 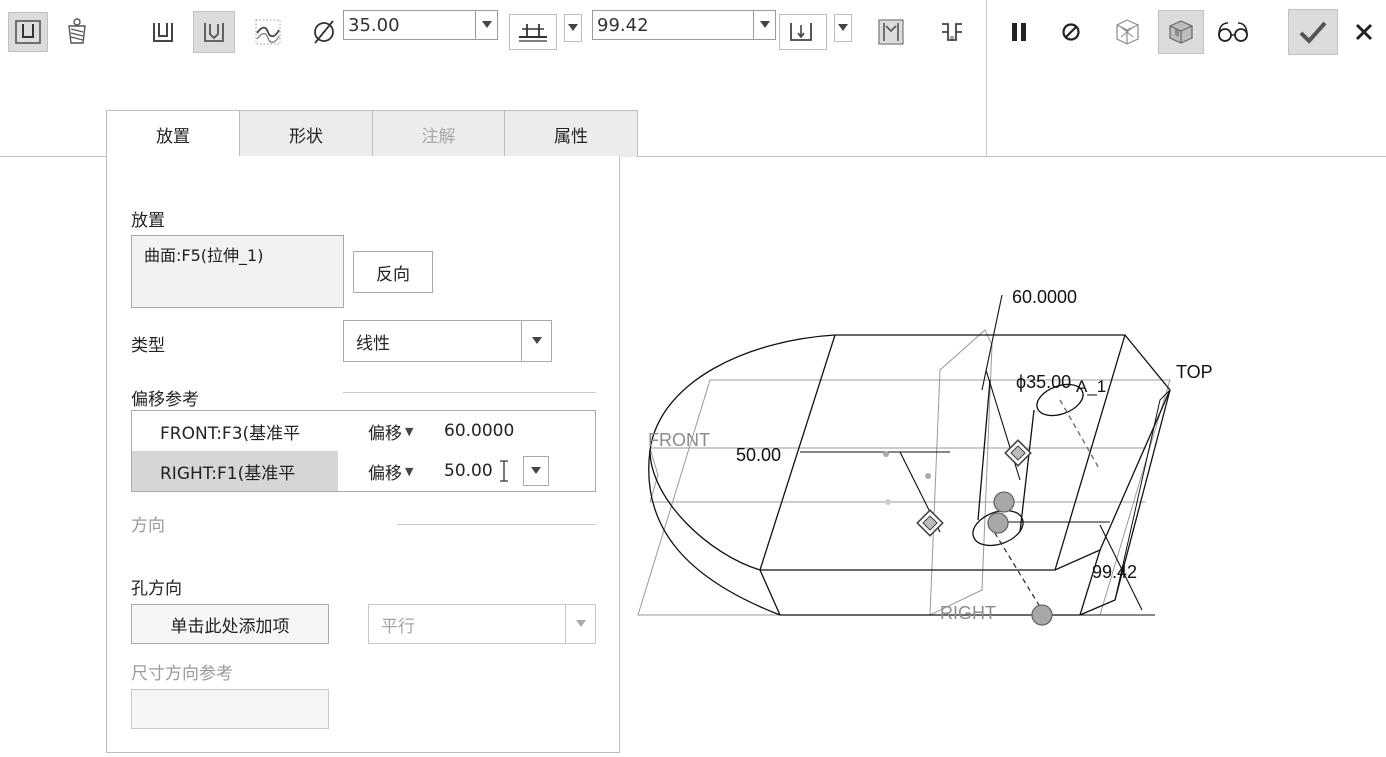 I want to click on hole-preview, so click(x=1036, y=497).